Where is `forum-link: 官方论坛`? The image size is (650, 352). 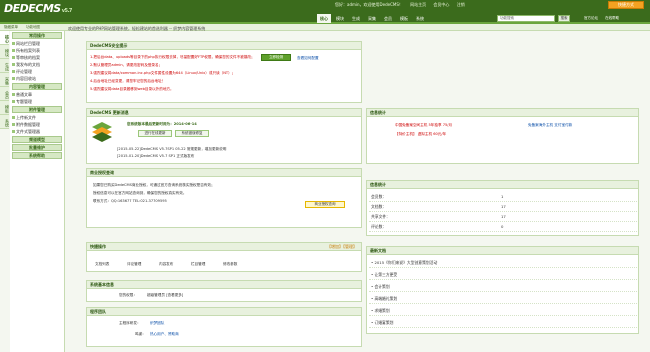
forum-link: 官方论坛 is located at coordinates (591, 18).